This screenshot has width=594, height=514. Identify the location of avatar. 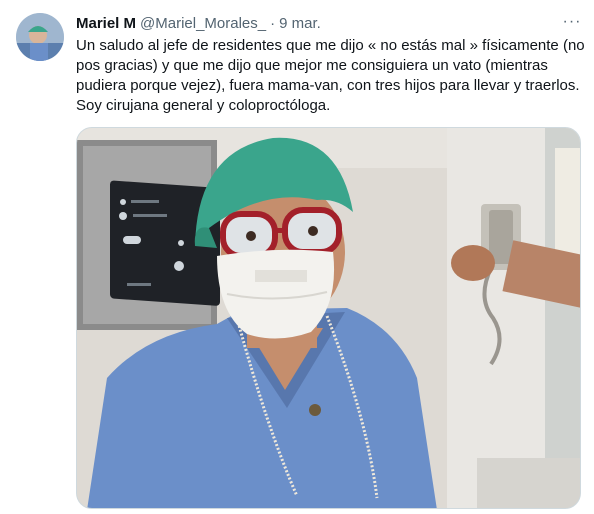
(40, 37).